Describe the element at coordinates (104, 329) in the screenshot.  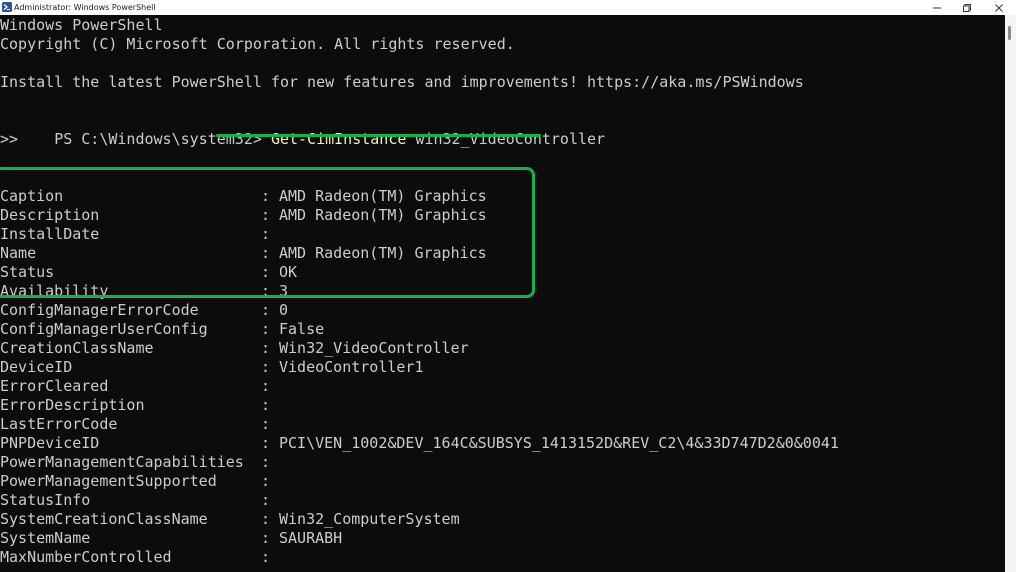
I see `property-name: ConfigManagerUserConfig` at that location.